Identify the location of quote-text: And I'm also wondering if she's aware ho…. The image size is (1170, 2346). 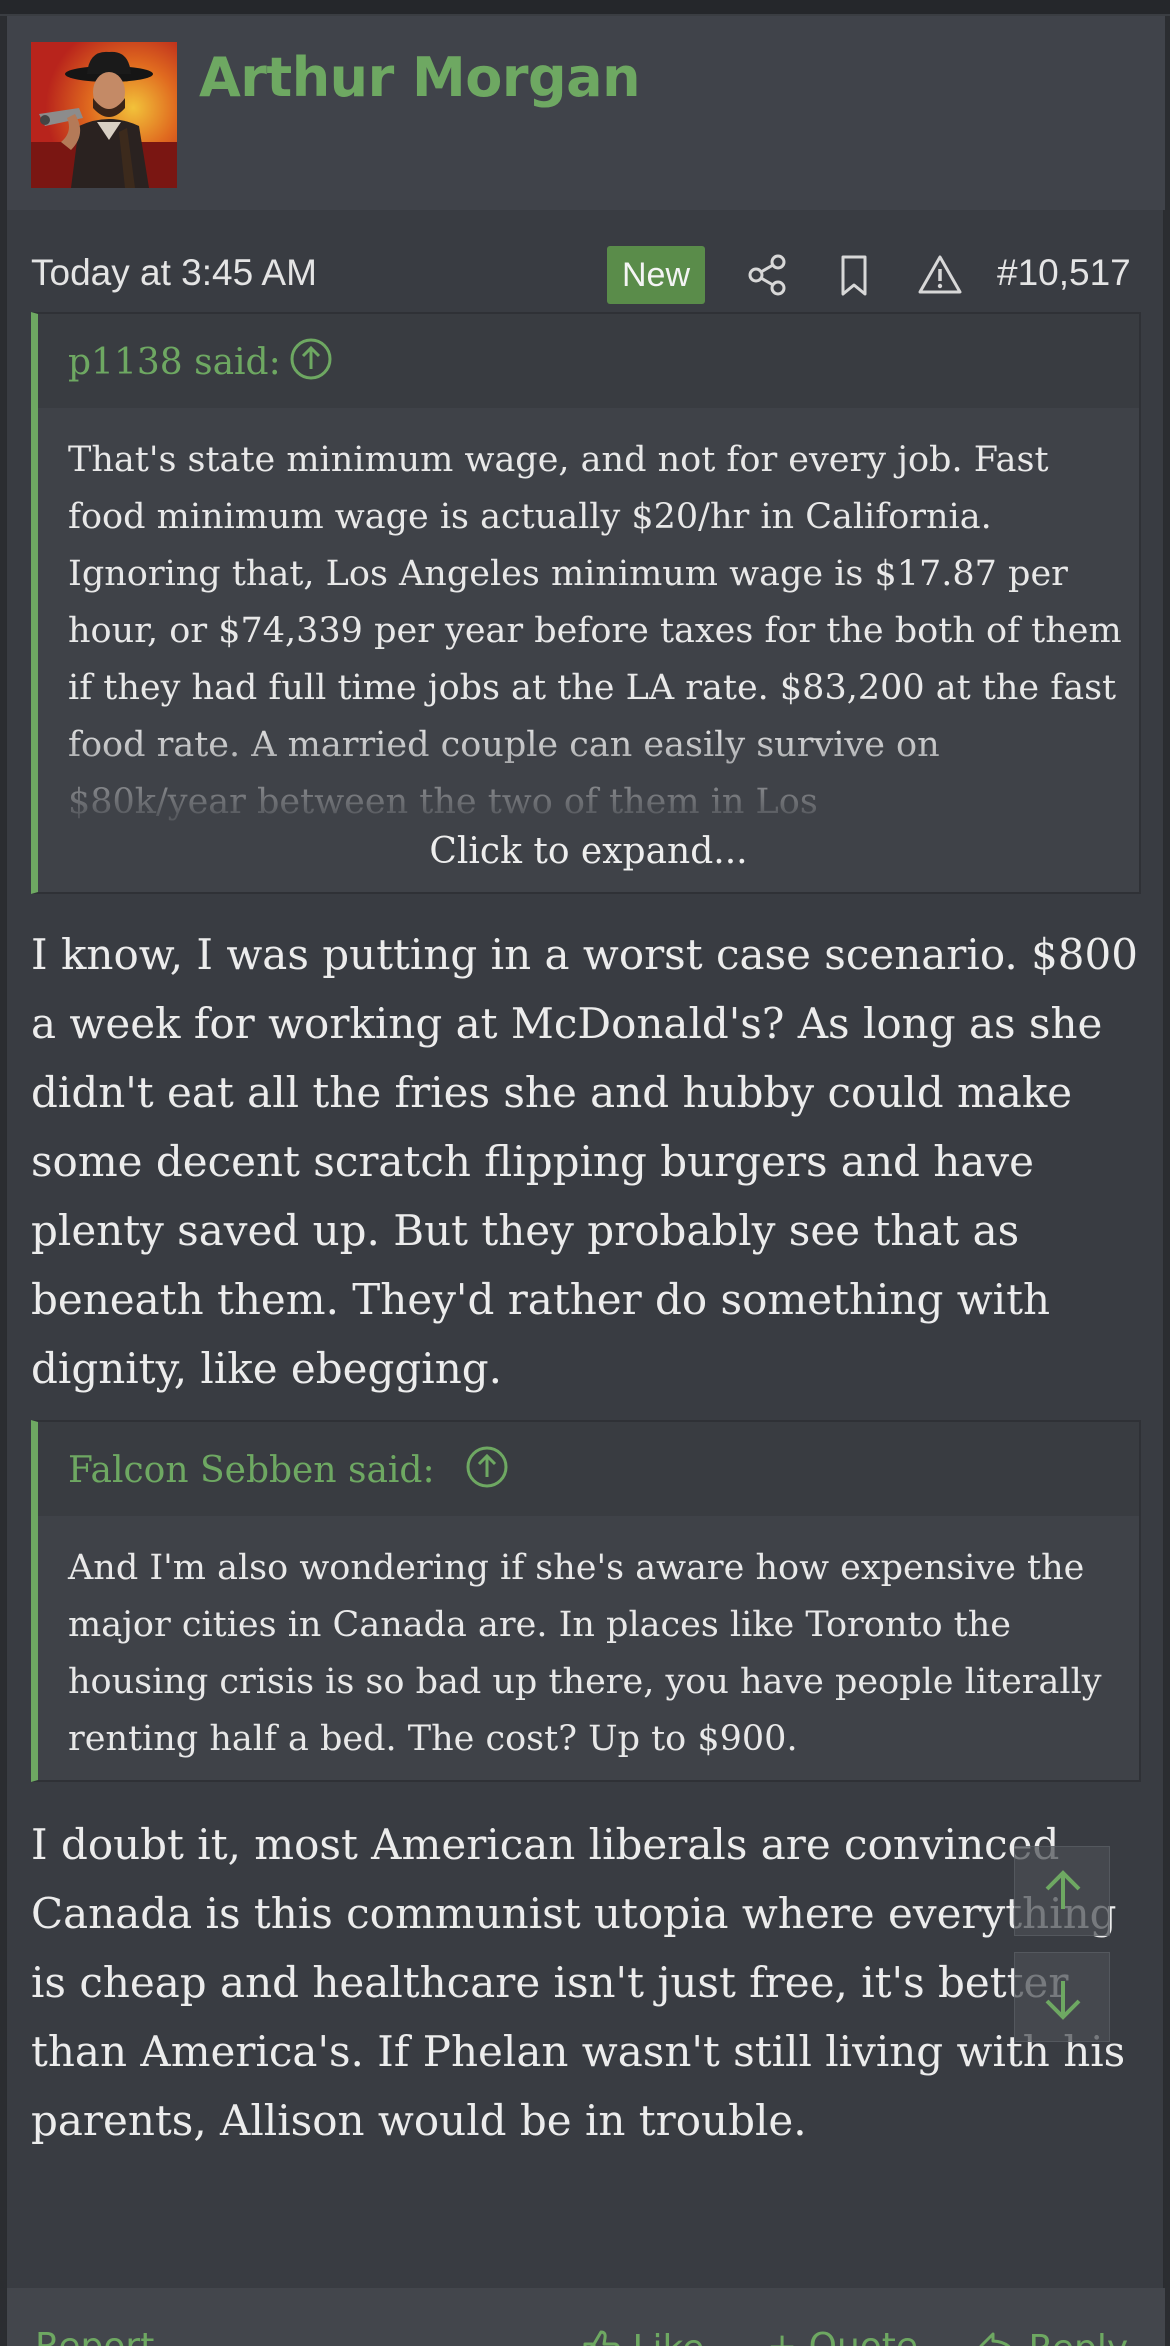
(585, 1653).